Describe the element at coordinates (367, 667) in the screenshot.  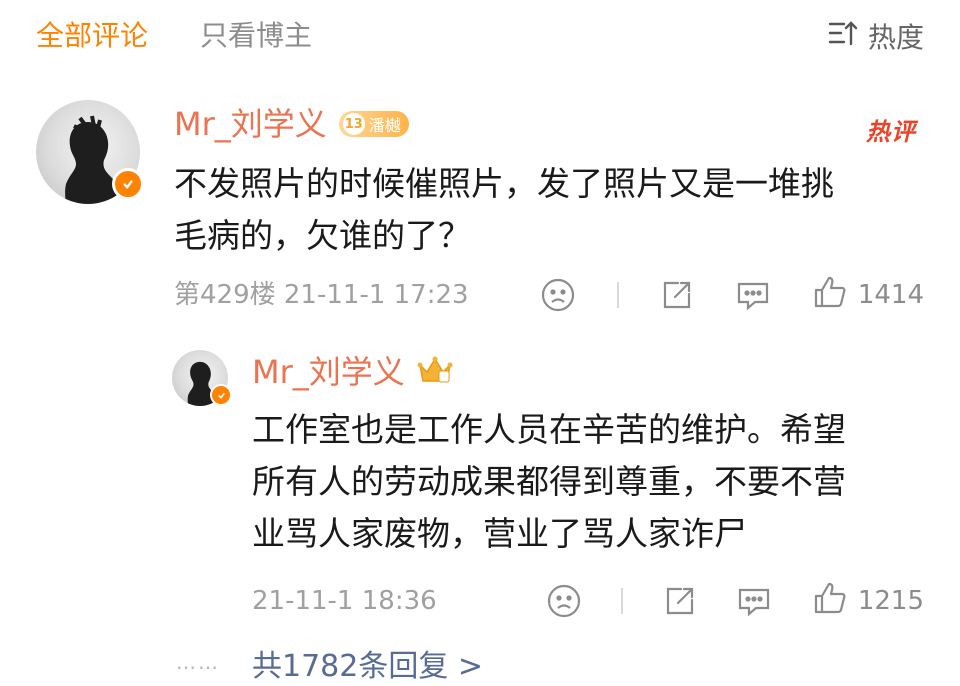
I see `view-all-replies-link: 共1782条回复 >` at that location.